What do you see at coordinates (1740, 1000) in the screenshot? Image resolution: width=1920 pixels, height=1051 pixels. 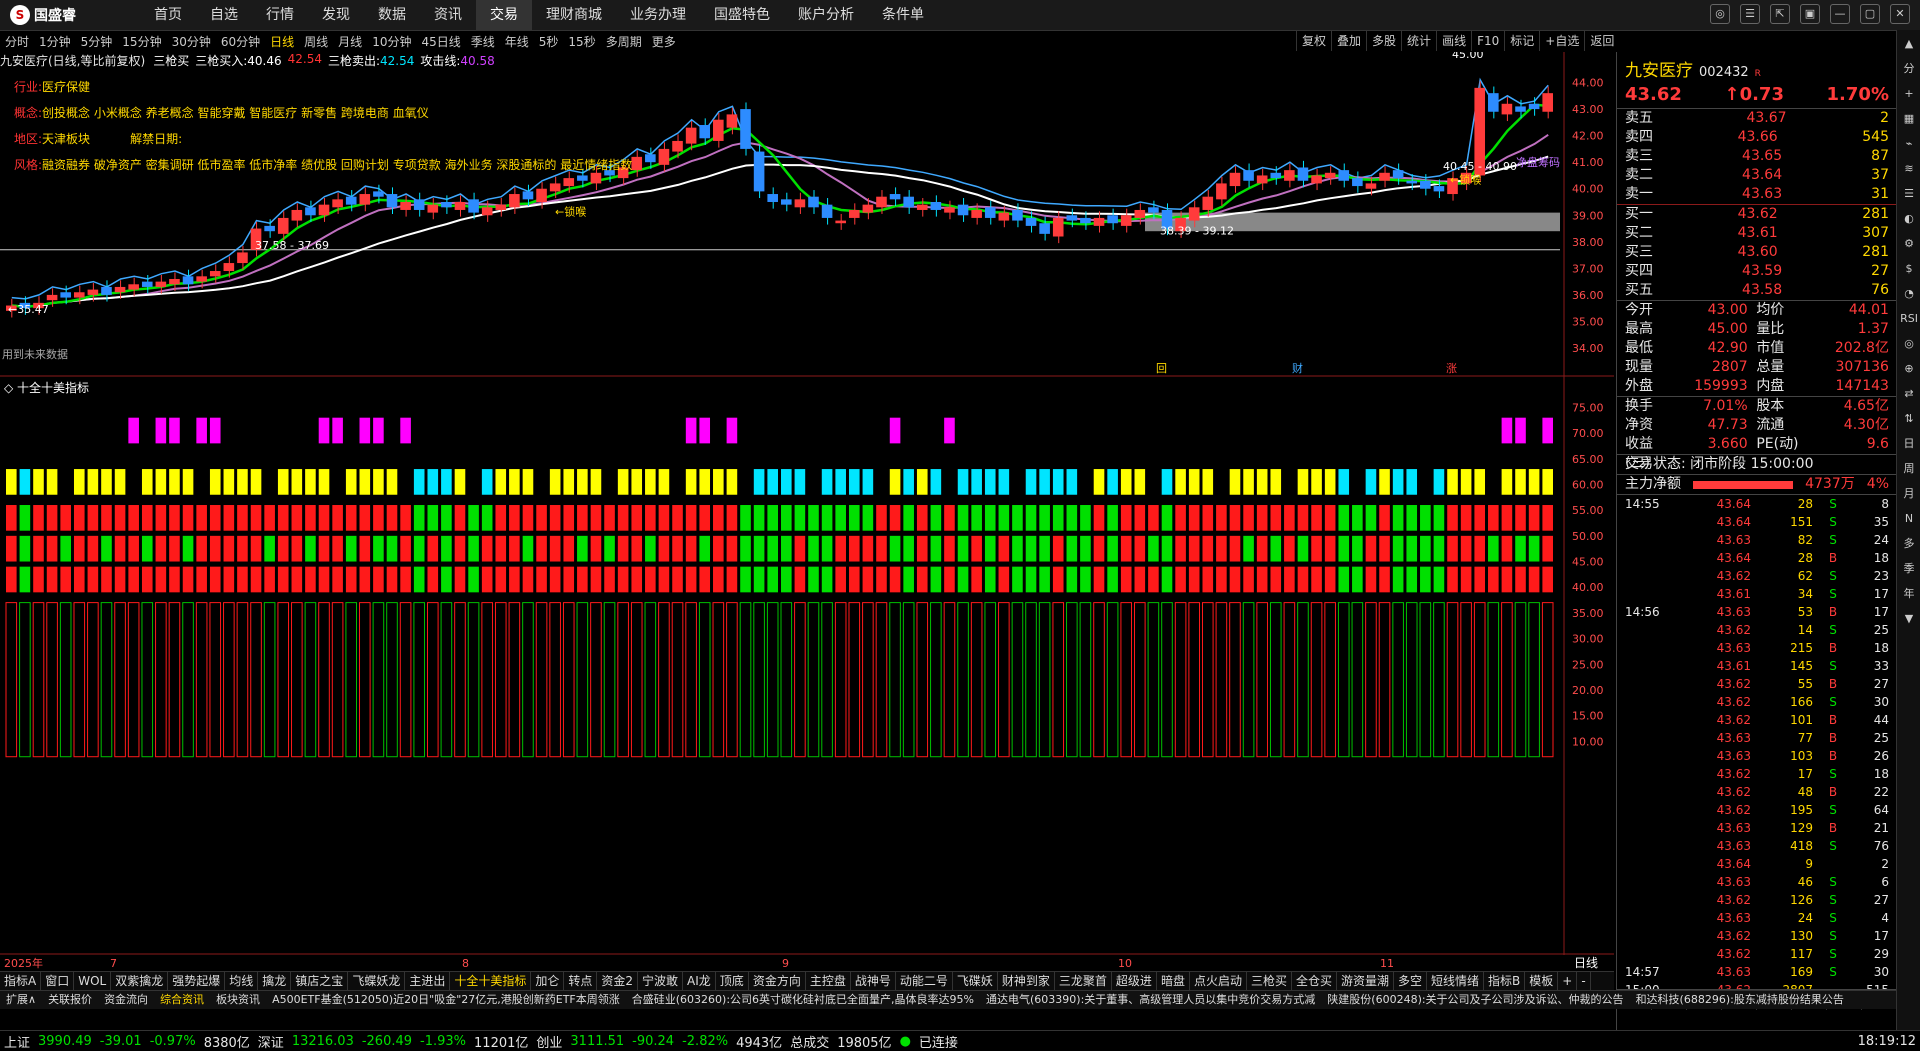 I see `news-item: 和达科技(688296):股东减持股份结果公告` at bounding box center [1740, 1000].